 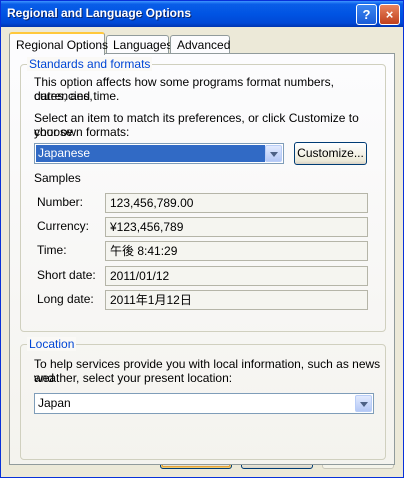 I want to click on sample-number-value: 123,456,789.00, so click(x=236, y=203).